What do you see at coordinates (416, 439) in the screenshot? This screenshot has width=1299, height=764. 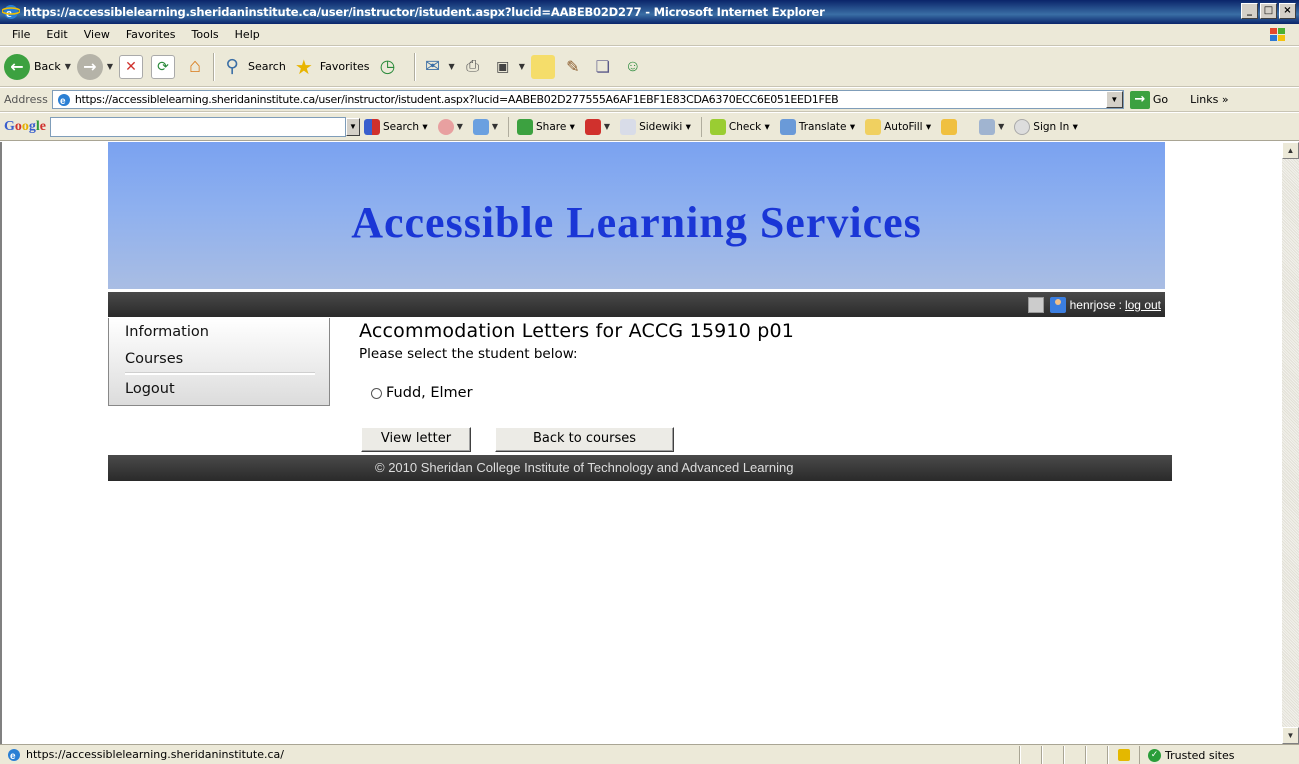 I see `view-letter-button: View letter` at bounding box center [416, 439].